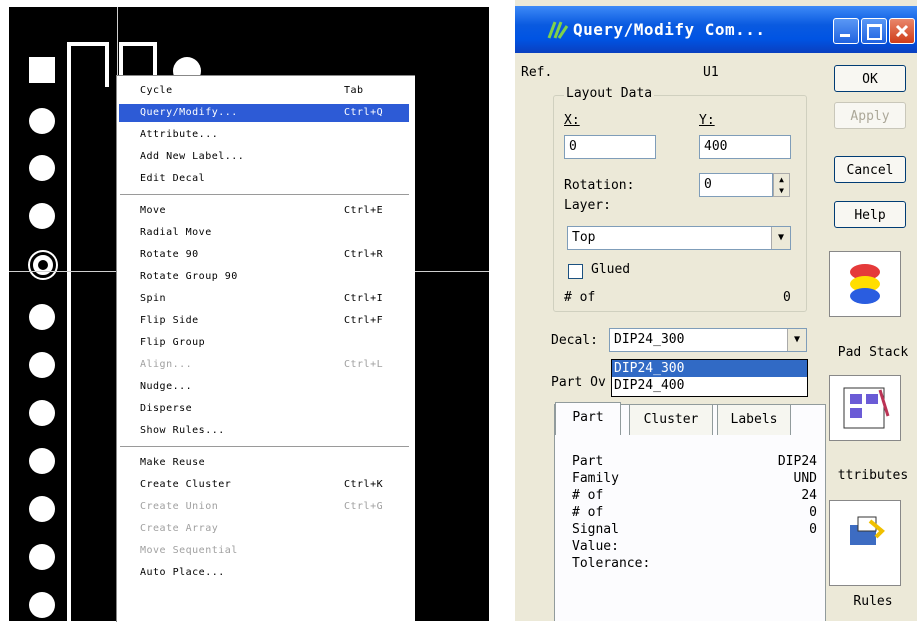 Image resolution: width=917 pixels, height=622 pixels. I want to click on close-button, so click(902, 31).